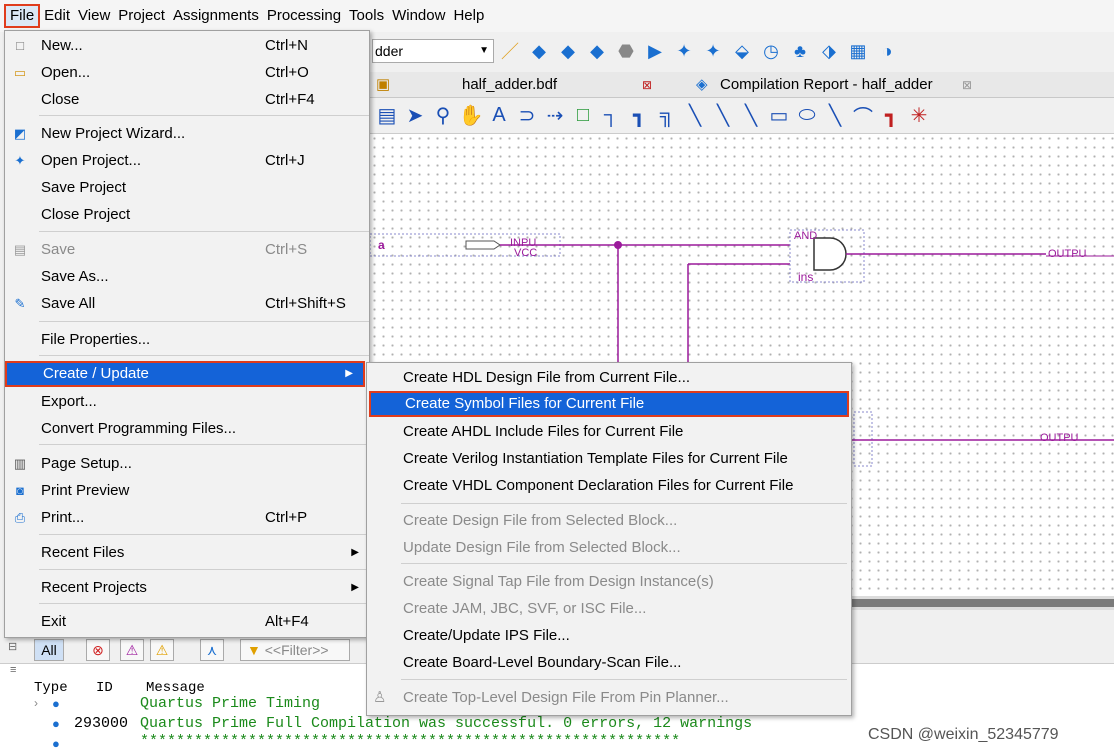 The width and height of the screenshot is (1114, 756). Describe the element at coordinates (484, 51) in the screenshot. I see `chevron-down-icon: ▼` at that location.